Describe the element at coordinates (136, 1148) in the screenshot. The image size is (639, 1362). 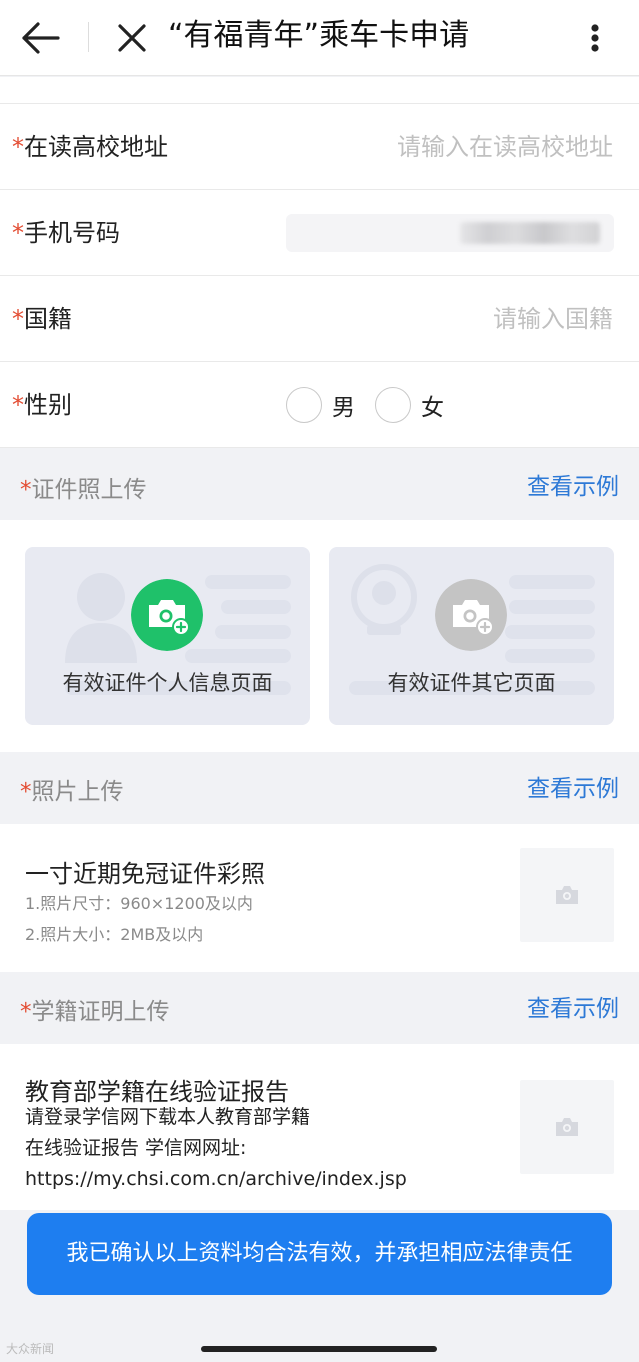
I see `enrollment-instruction-line-2: 在线验证报告 学信网网址:` at that location.